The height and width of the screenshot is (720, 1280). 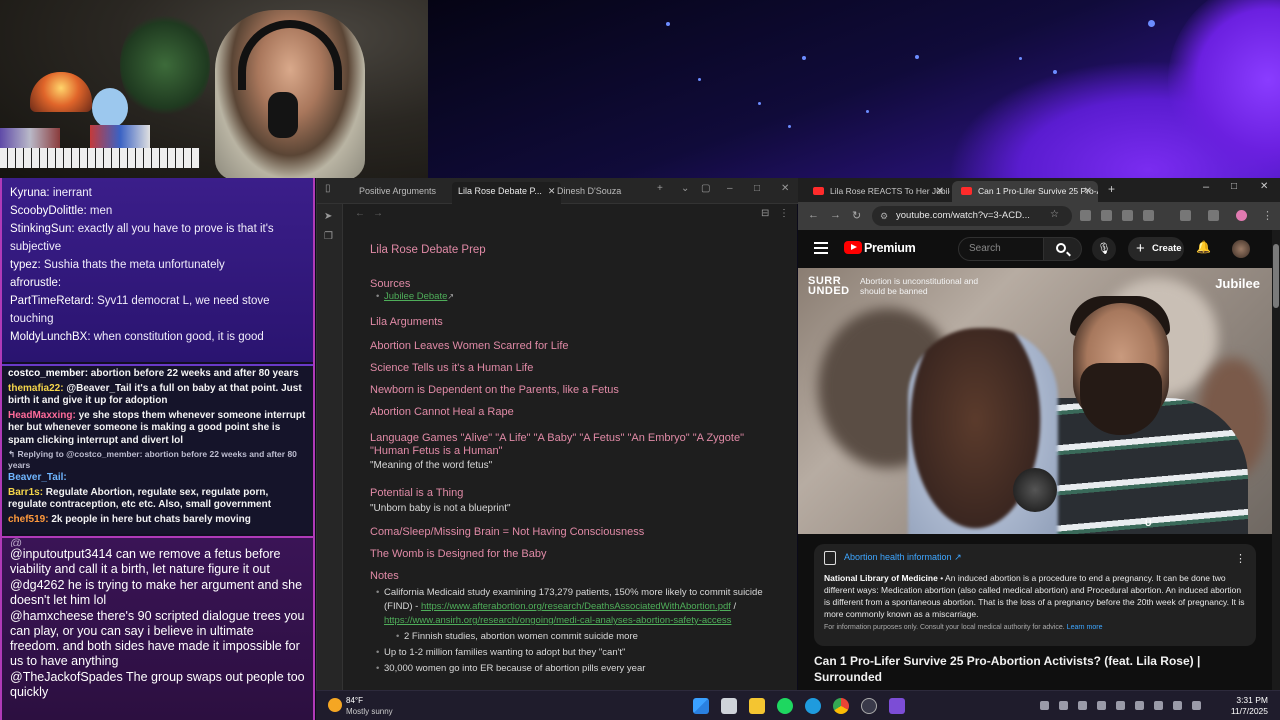 I want to click on volume-icon, so click(x=1196, y=705).